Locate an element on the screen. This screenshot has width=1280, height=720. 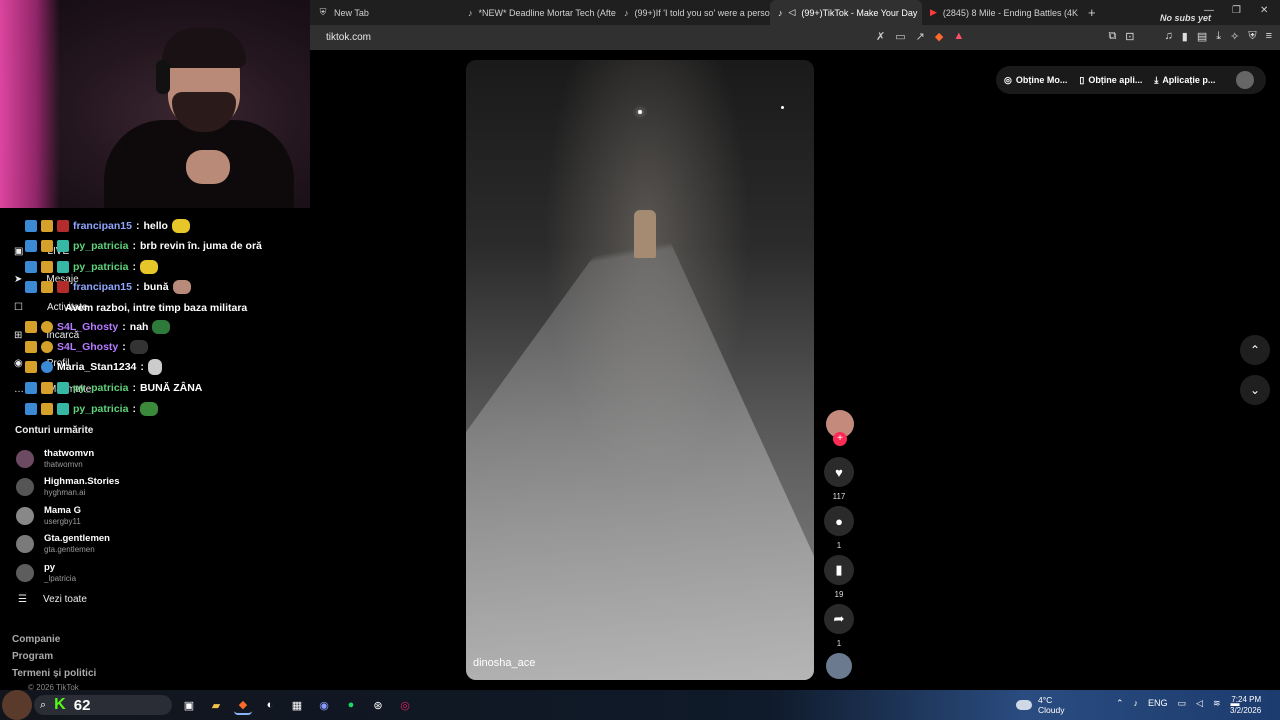
footer-link-company: Companie is located at coordinates (36, 639).